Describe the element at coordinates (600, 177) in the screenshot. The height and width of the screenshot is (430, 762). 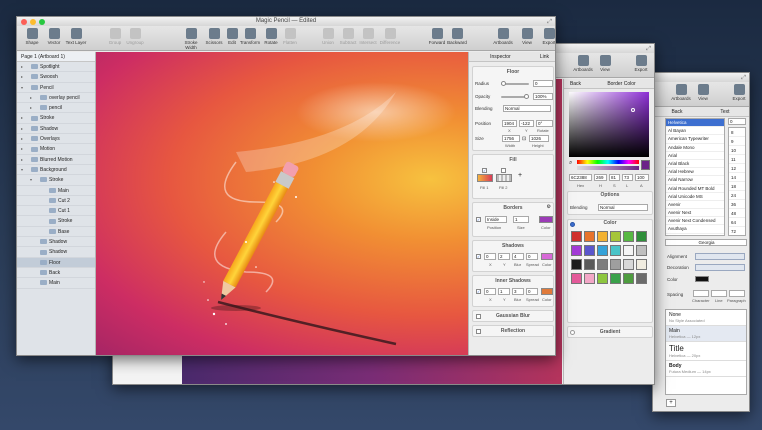
I see `hue-field: 269` at that location.